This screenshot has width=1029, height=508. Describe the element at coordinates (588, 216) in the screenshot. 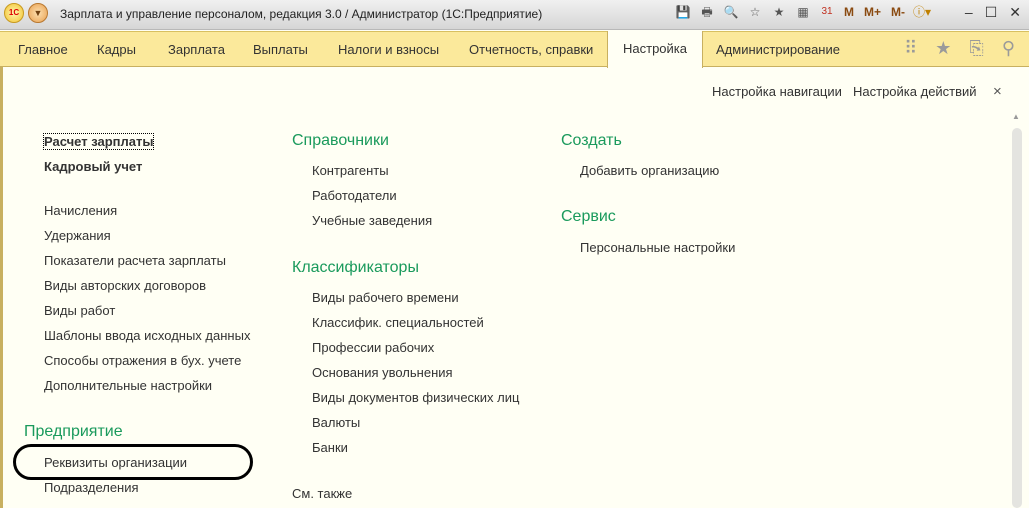

I see `heading-service: Сервис` at that location.